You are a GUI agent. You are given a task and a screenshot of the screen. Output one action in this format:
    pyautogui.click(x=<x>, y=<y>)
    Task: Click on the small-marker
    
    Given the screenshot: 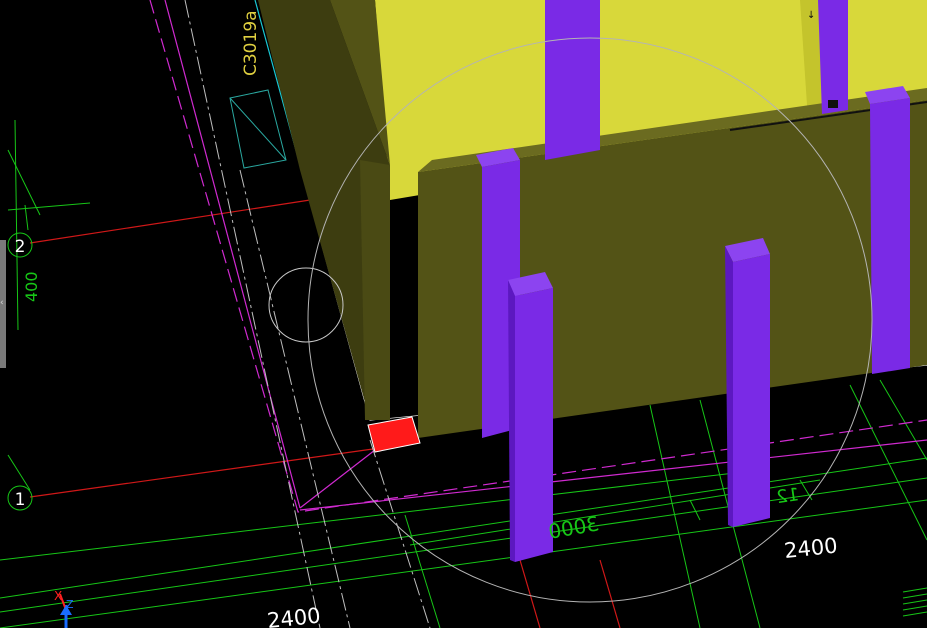 What is the action you would take?
    pyautogui.click(x=833, y=104)
    